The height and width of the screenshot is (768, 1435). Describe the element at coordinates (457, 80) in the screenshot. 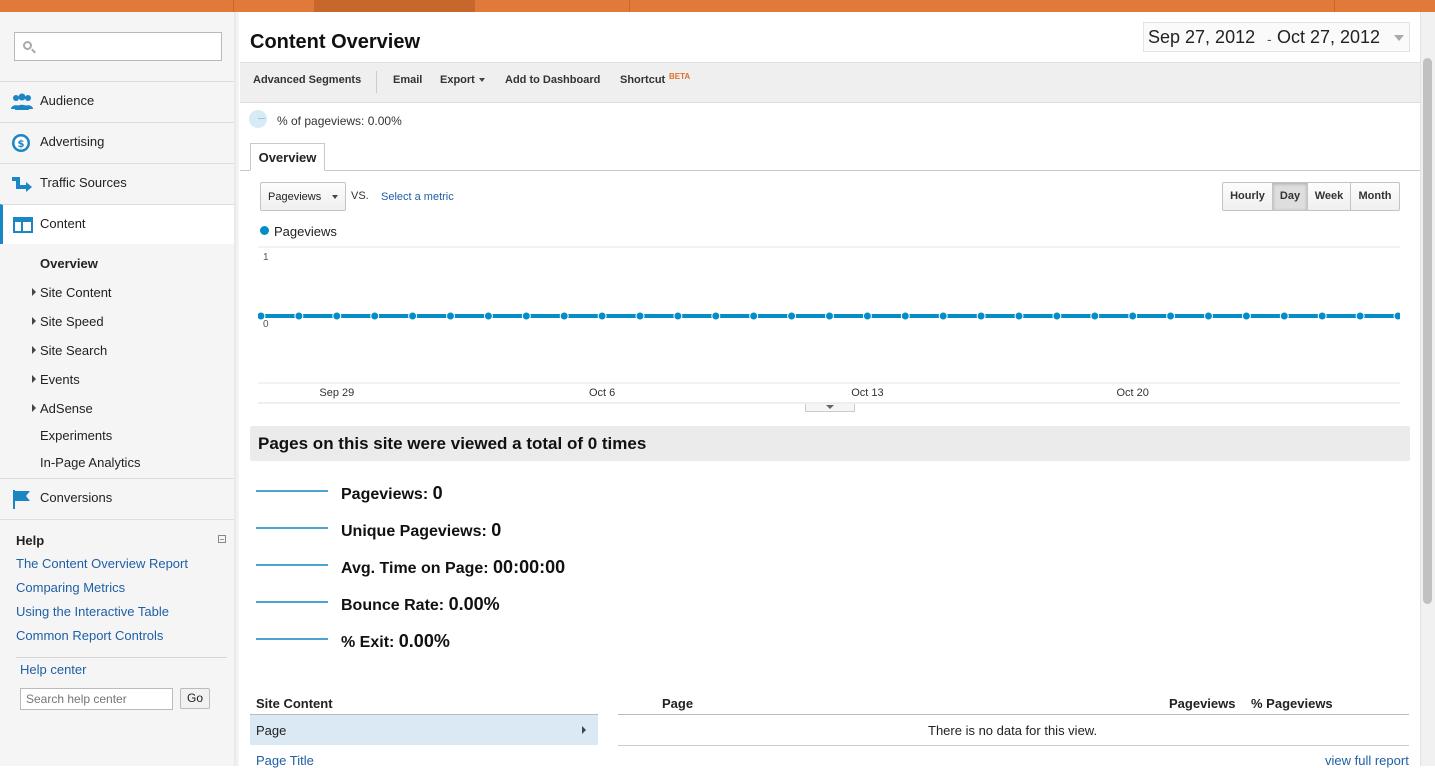

I see `export-label: Export` at that location.